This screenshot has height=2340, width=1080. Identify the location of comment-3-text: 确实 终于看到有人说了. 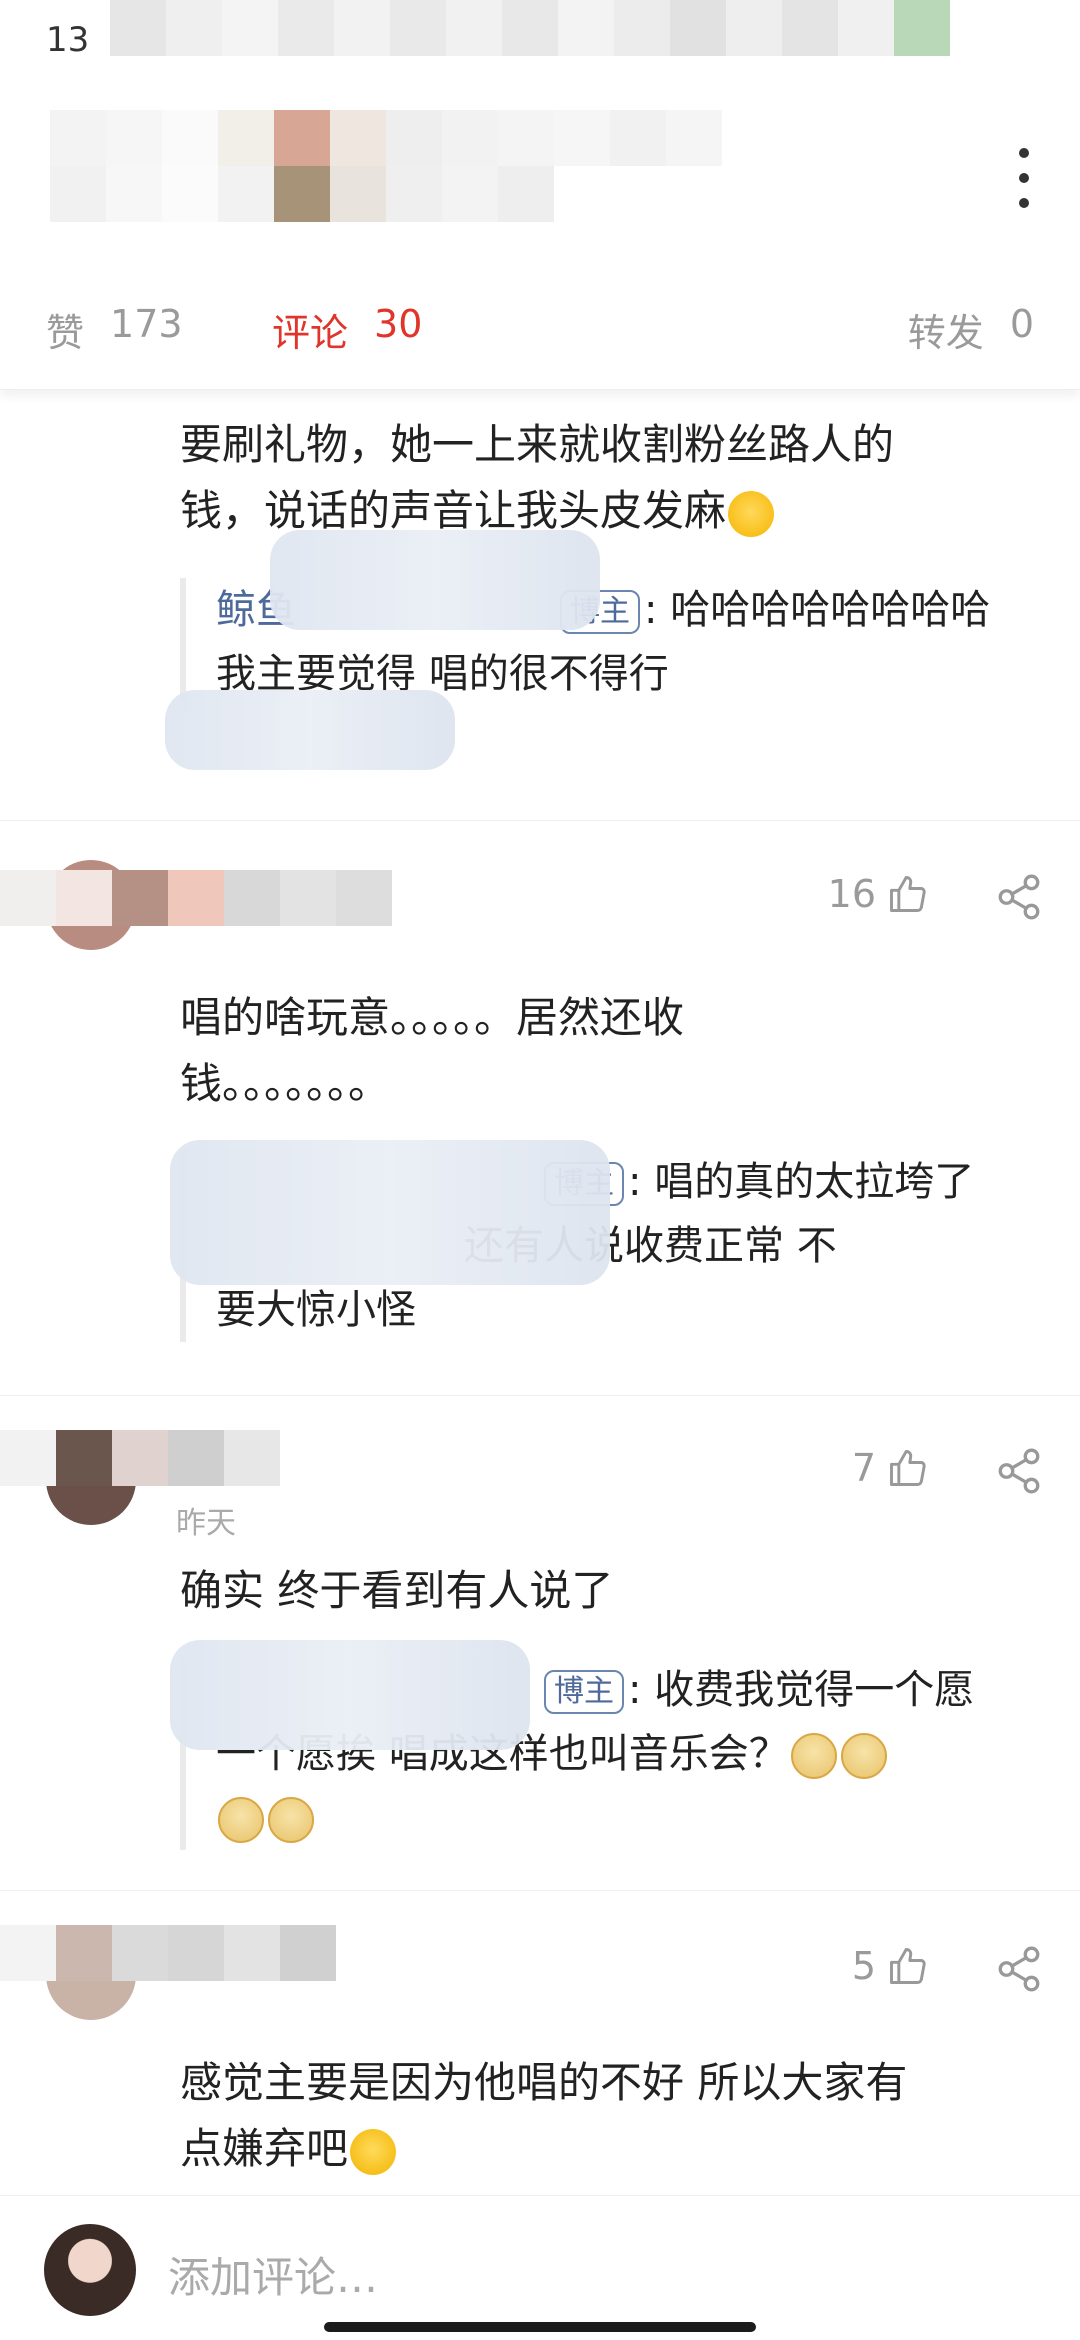
(610, 1591).